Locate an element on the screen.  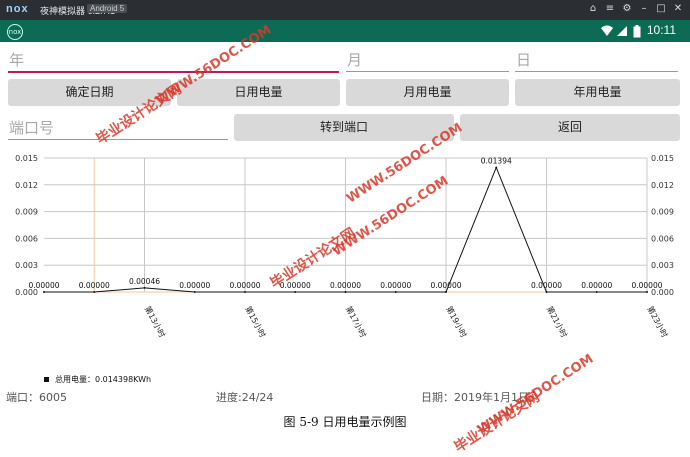
y-tick-label-left: 0.012 is located at coordinates (26, 185).